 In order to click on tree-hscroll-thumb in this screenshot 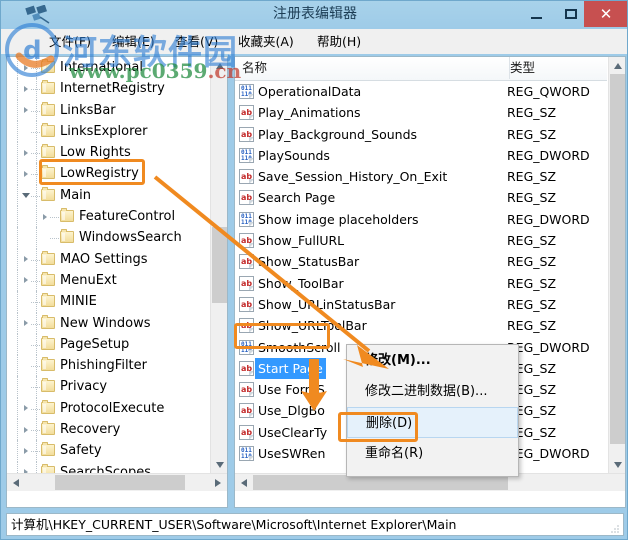, I will do `click(120, 482)`.